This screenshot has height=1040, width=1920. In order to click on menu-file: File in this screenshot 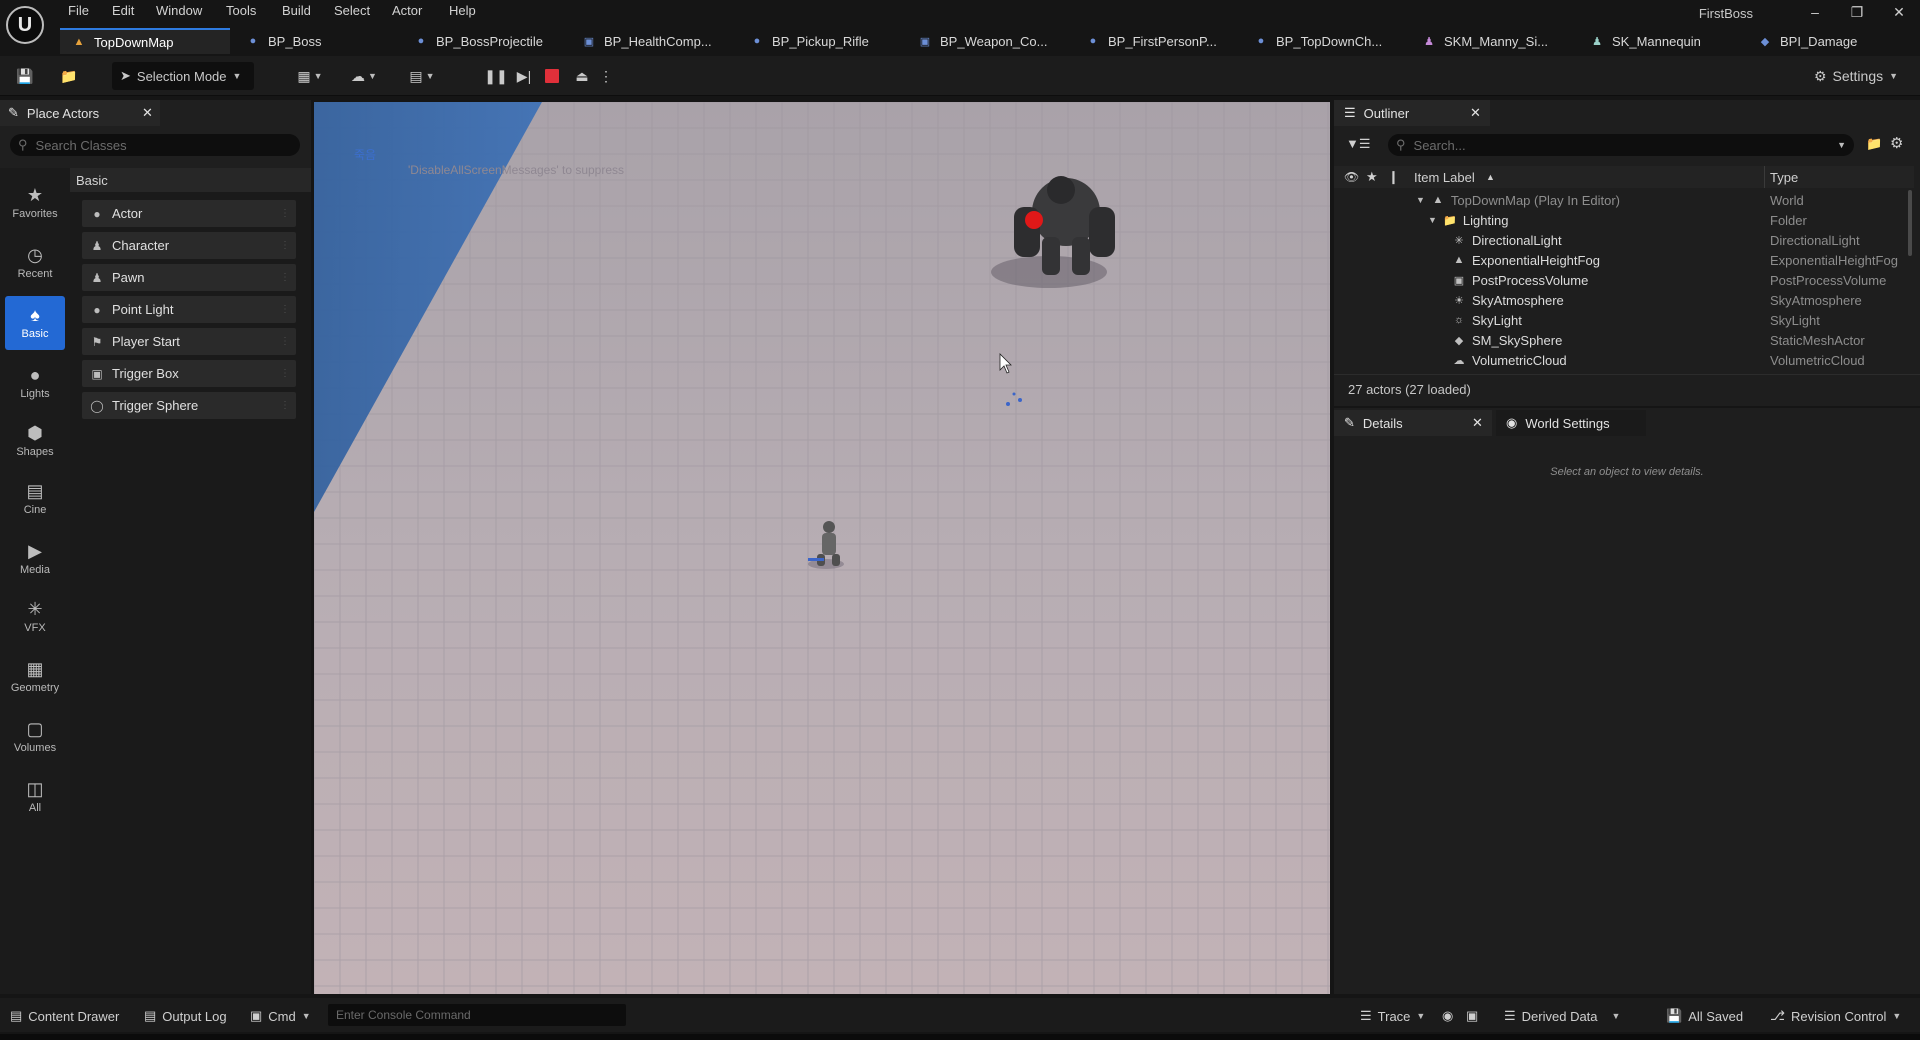, I will do `click(78, 10)`.